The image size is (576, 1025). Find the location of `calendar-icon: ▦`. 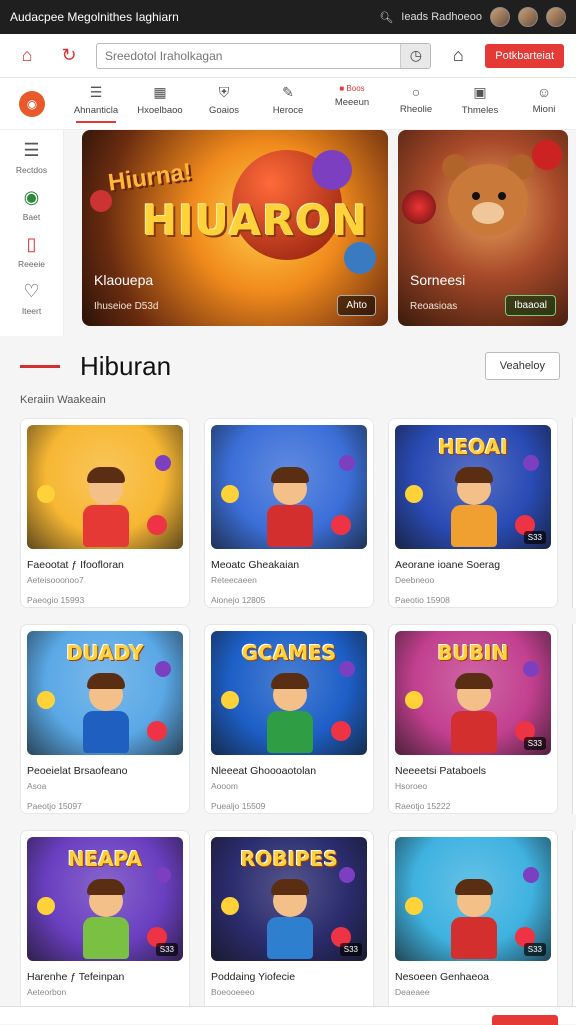

calendar-icon: ▦ is located at coordinates (160, 92).